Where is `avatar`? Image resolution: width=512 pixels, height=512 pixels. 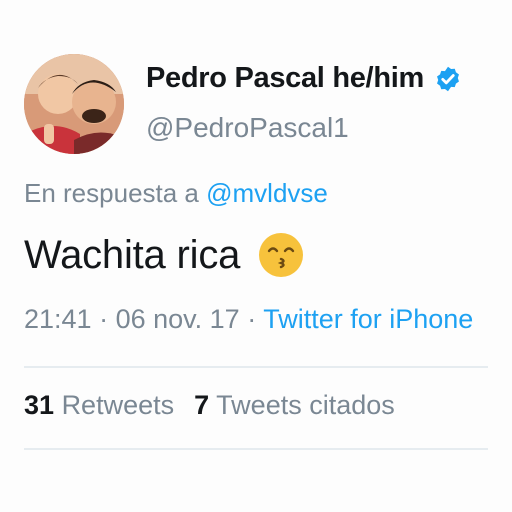
avatar is located at coordinates (74, 104).